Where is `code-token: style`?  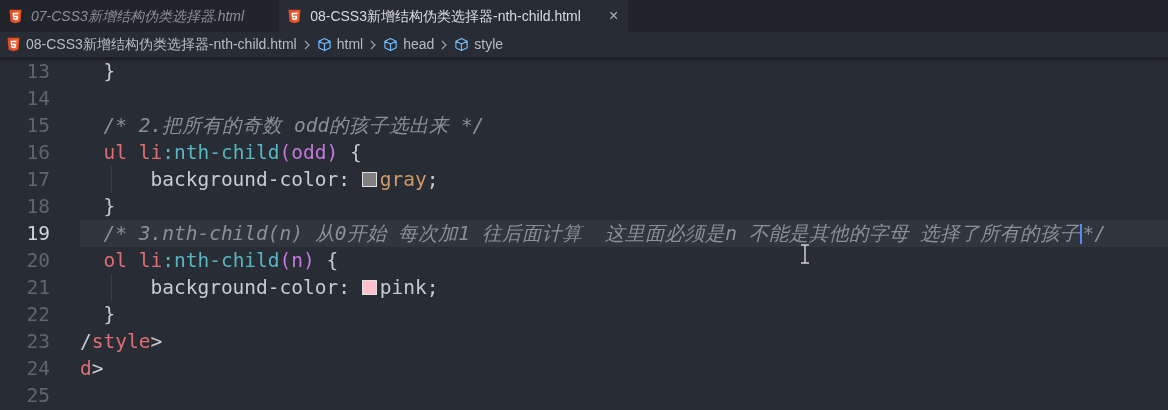 code-token: style is located at coordinates (121, 341).